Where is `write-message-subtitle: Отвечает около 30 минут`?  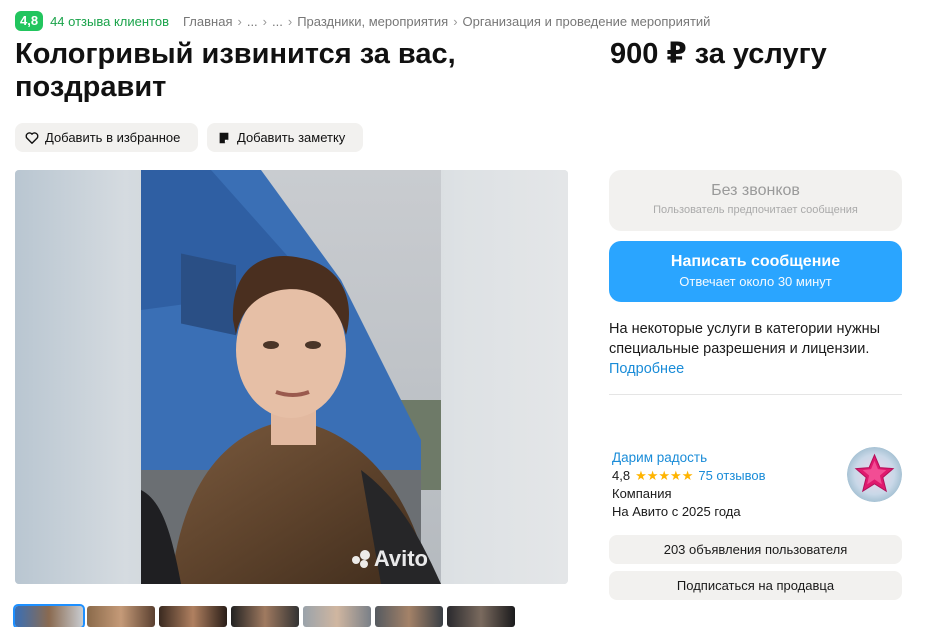
write-message-subtitle: Отвечает около 30 минут is located at coordinates (755, 281).